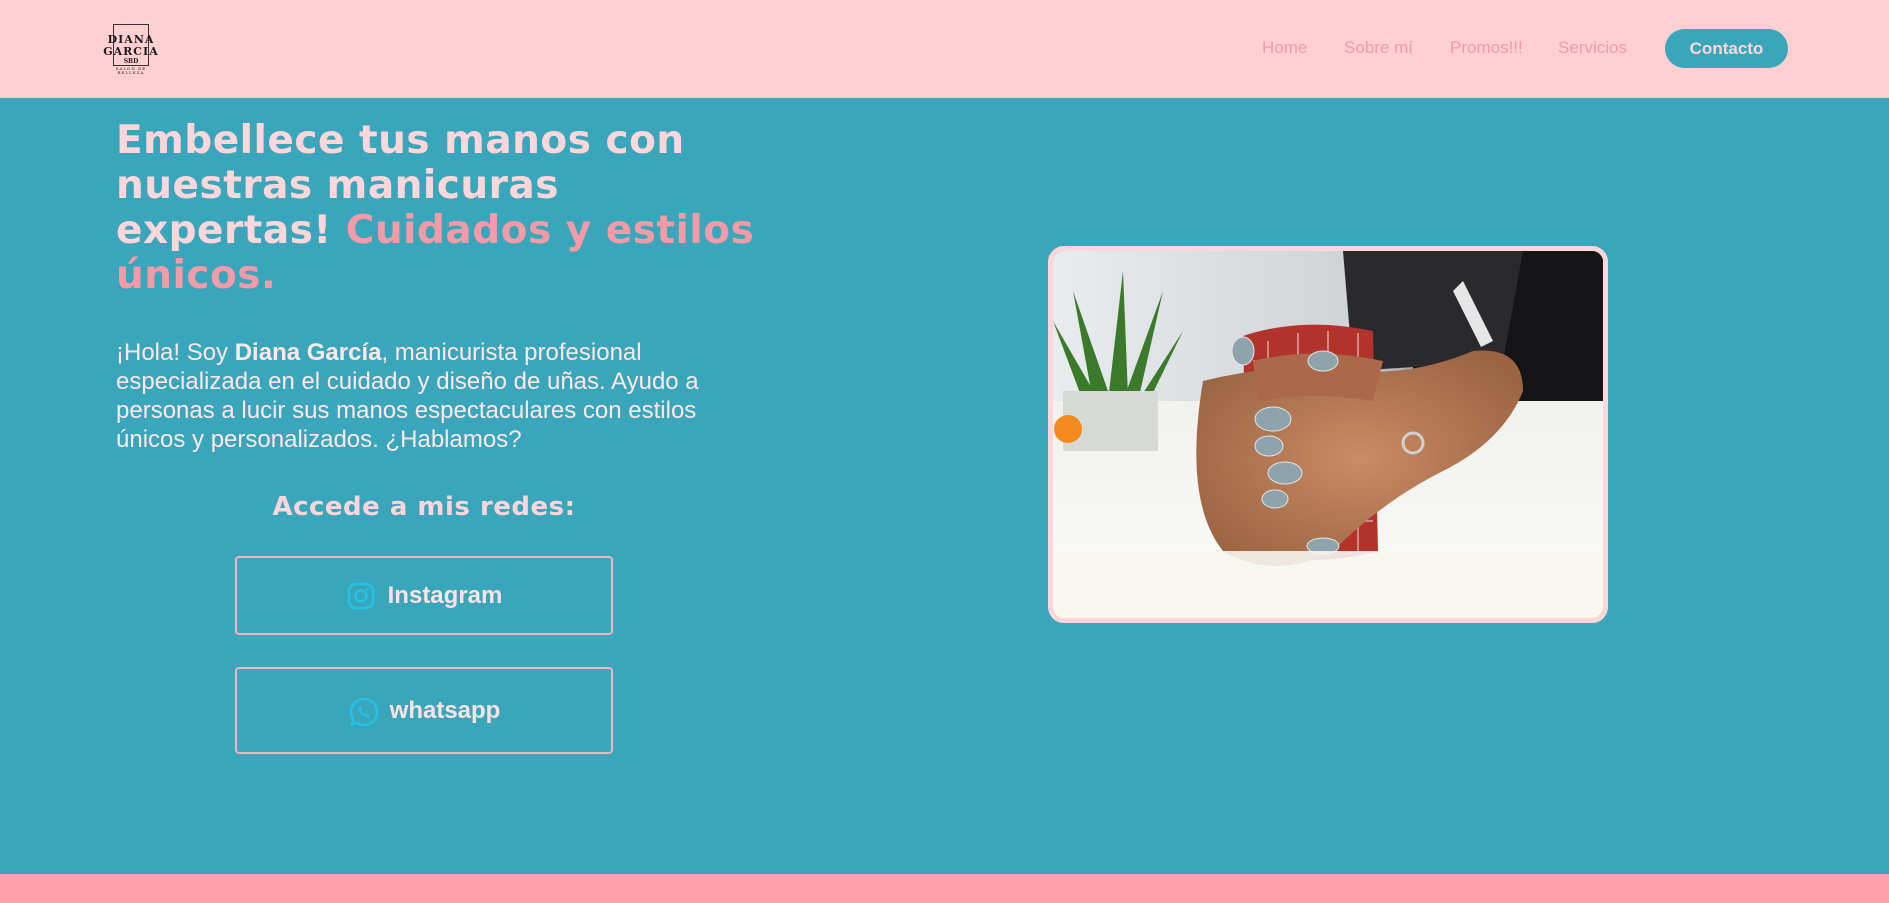 This screenshot has width=1889, height=903. I want to click on manicured-hands-illustration, so click(1328, 434).